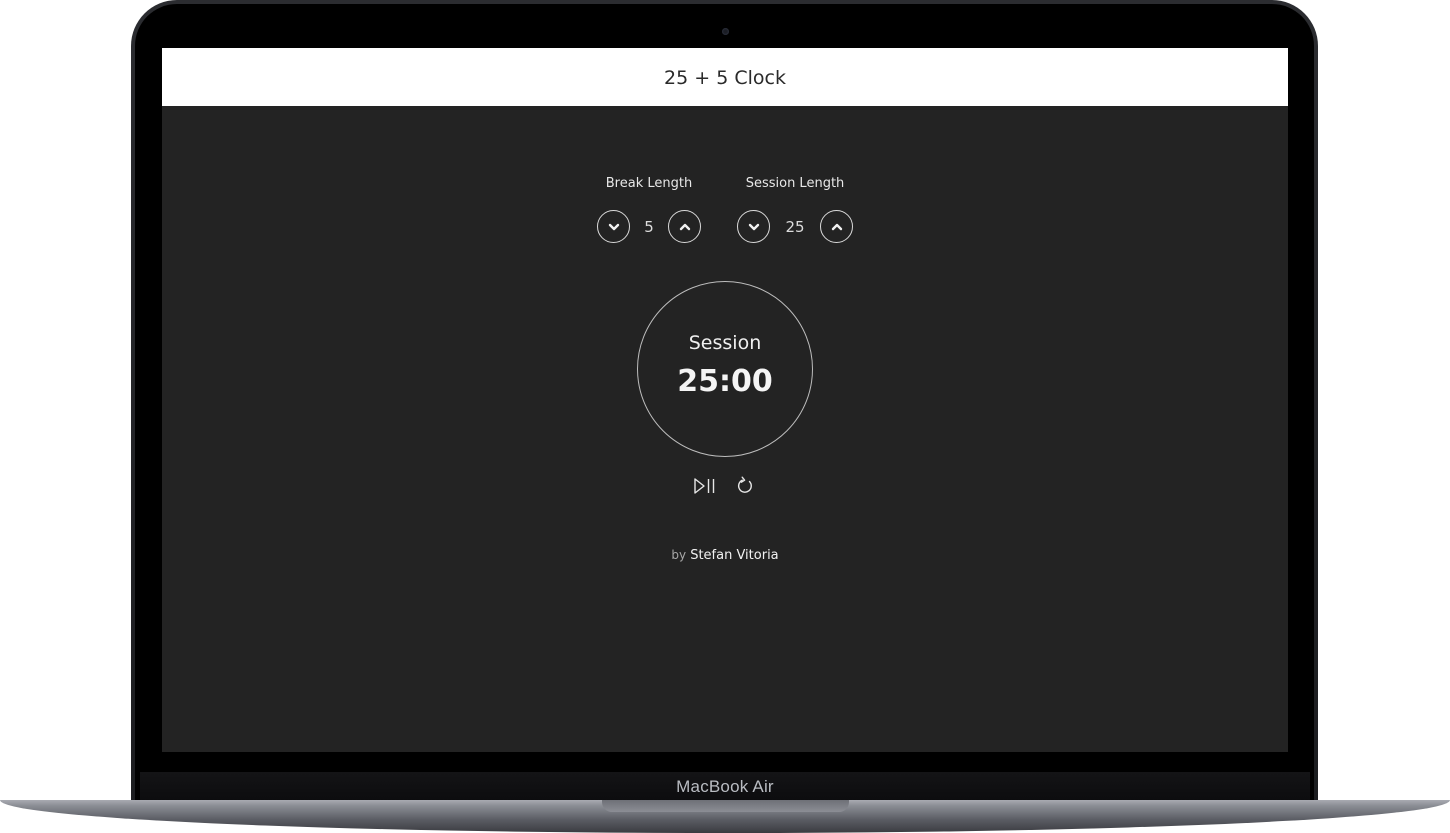 Image resolution: width=1450 pixels, height=833 pixels. I want to click on refresh-icon, so click(745, 484).